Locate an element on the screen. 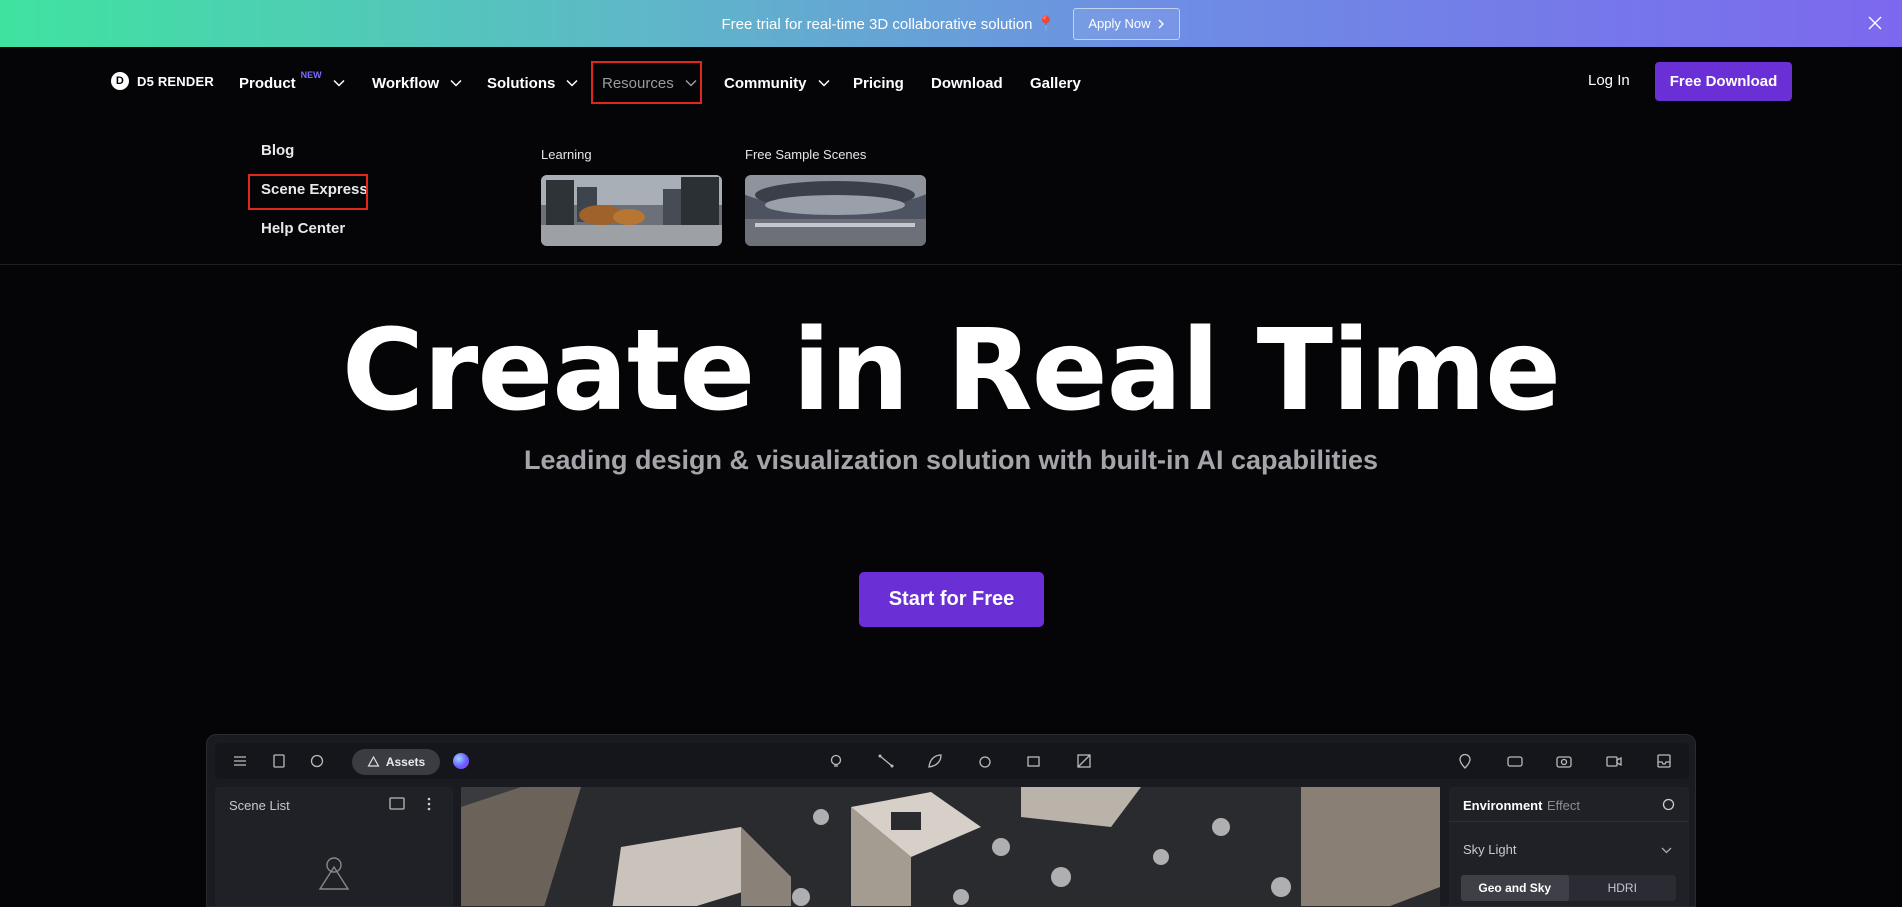 This screenshot has height=907, width=1902. d5-logo: D D5 RENDER is located at coordinates (162, 81).